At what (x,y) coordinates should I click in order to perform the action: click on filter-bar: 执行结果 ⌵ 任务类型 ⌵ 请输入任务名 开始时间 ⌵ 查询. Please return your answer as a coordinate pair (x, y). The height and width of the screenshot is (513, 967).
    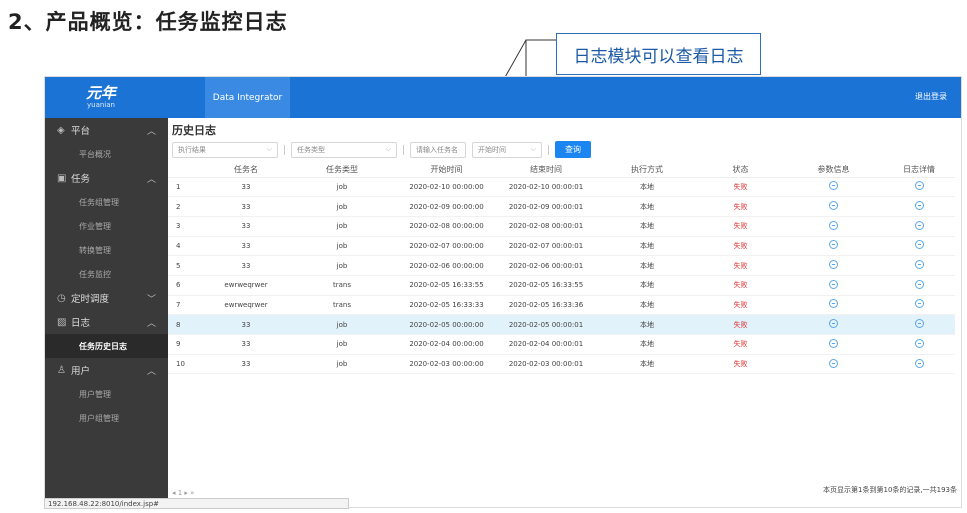
    Looking at the image, I should click on (381, 149).